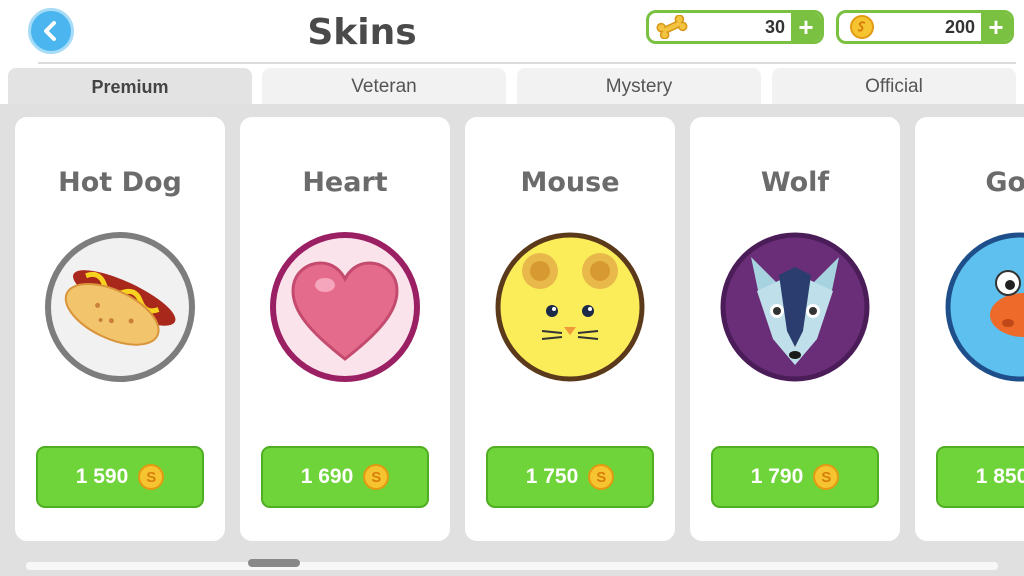 This screenshot has height=576, width=1024. Describe the element at coordinates (327, 476) in the screenshot. I see `price-label: 1 690` at that location.